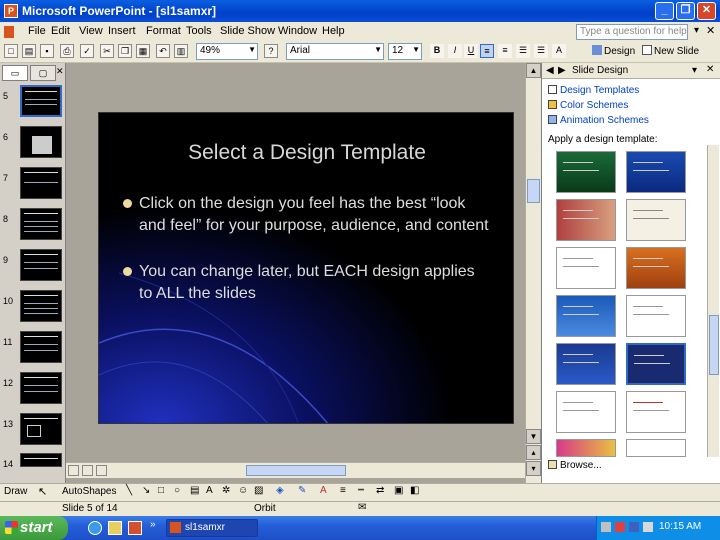 This screenshot has height=540, width=720. What do you see at coordinates (533, 70) in the screenshot?
I see `scroll-up-icon: ▲` at bounding box center [533, 70].